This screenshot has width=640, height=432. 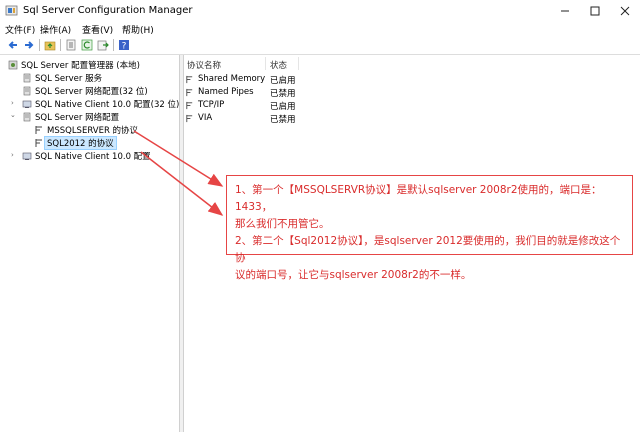 I want to click on maximize-icon, so click(x=595, y=11).